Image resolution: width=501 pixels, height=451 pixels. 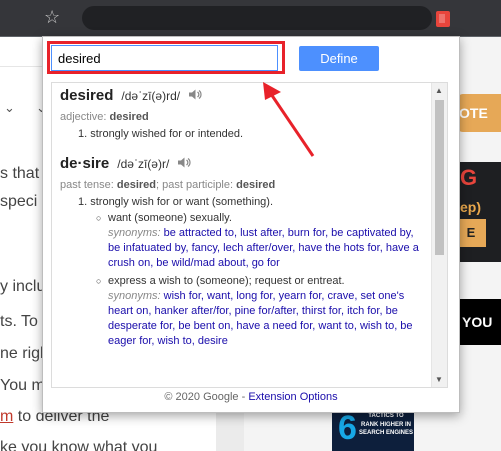 What do you see at coordinates (292, 125) in the screenshot?
I see `arrow-shaft` at bounding box center [292, 125].